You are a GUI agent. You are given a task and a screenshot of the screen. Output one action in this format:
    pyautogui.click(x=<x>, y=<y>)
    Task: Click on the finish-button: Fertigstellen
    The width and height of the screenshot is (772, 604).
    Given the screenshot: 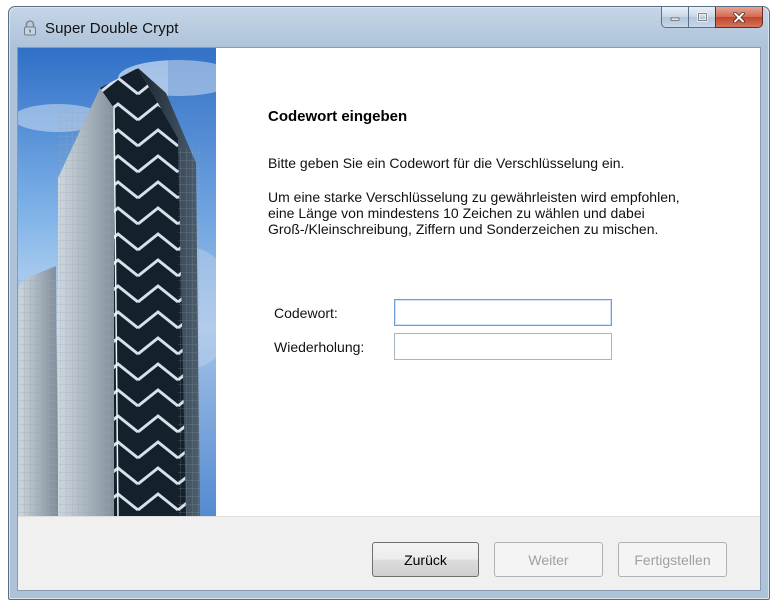 What is the action you would take?
    pyautogui.click(x=672, y=559)
    